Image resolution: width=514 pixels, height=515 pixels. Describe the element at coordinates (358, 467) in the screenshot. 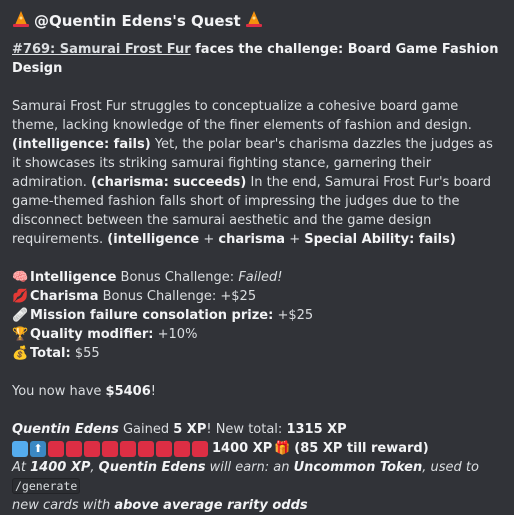

I see `reward-token: Uncommon Token` at that location.